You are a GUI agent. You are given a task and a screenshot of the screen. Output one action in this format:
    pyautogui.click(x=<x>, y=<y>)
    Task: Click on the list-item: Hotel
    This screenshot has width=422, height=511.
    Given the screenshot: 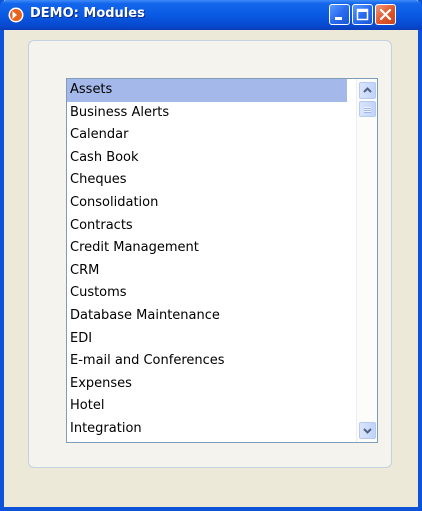 What is the action you would take?
    pyautogui.click(x=207, y=406)
    